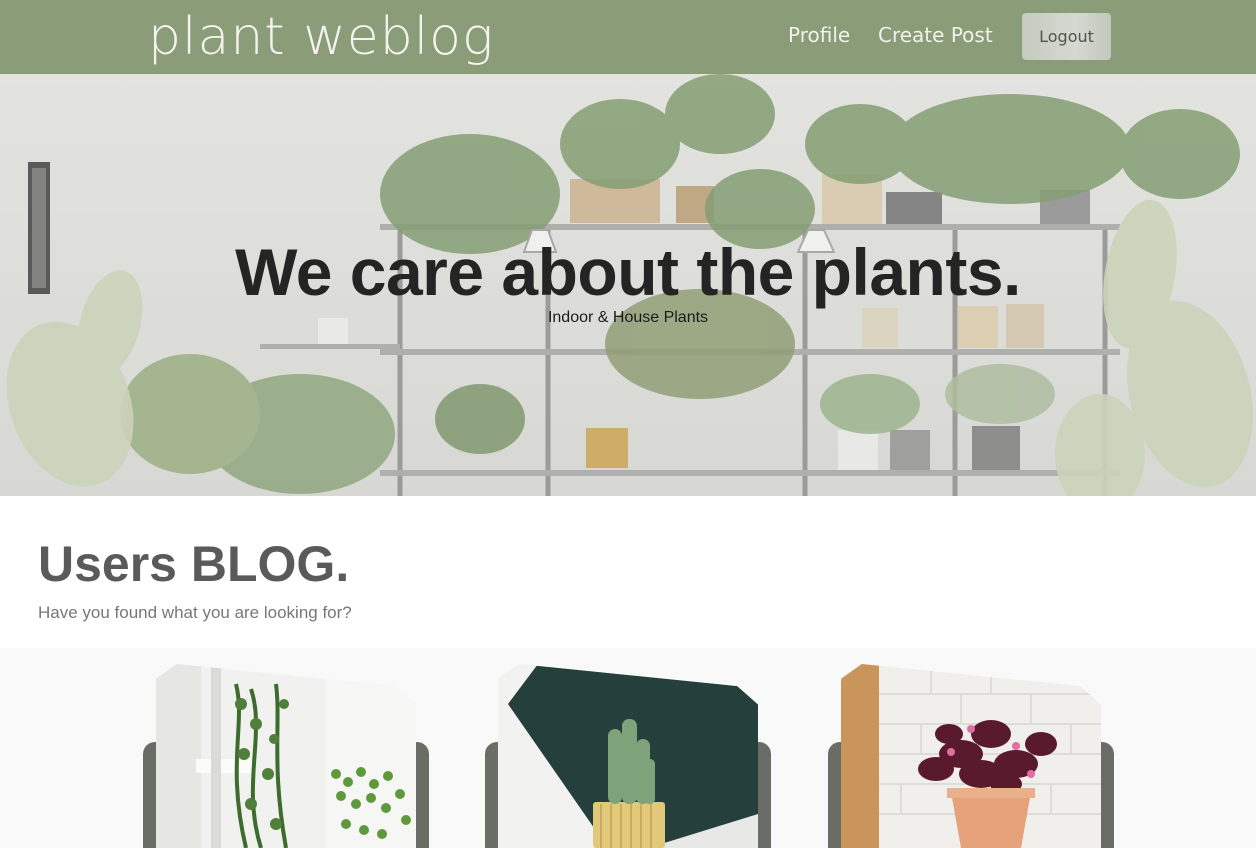 This screenshot has width=1256, height=848. I want to click on nav-link-profile: Profile, so click(819, 35).